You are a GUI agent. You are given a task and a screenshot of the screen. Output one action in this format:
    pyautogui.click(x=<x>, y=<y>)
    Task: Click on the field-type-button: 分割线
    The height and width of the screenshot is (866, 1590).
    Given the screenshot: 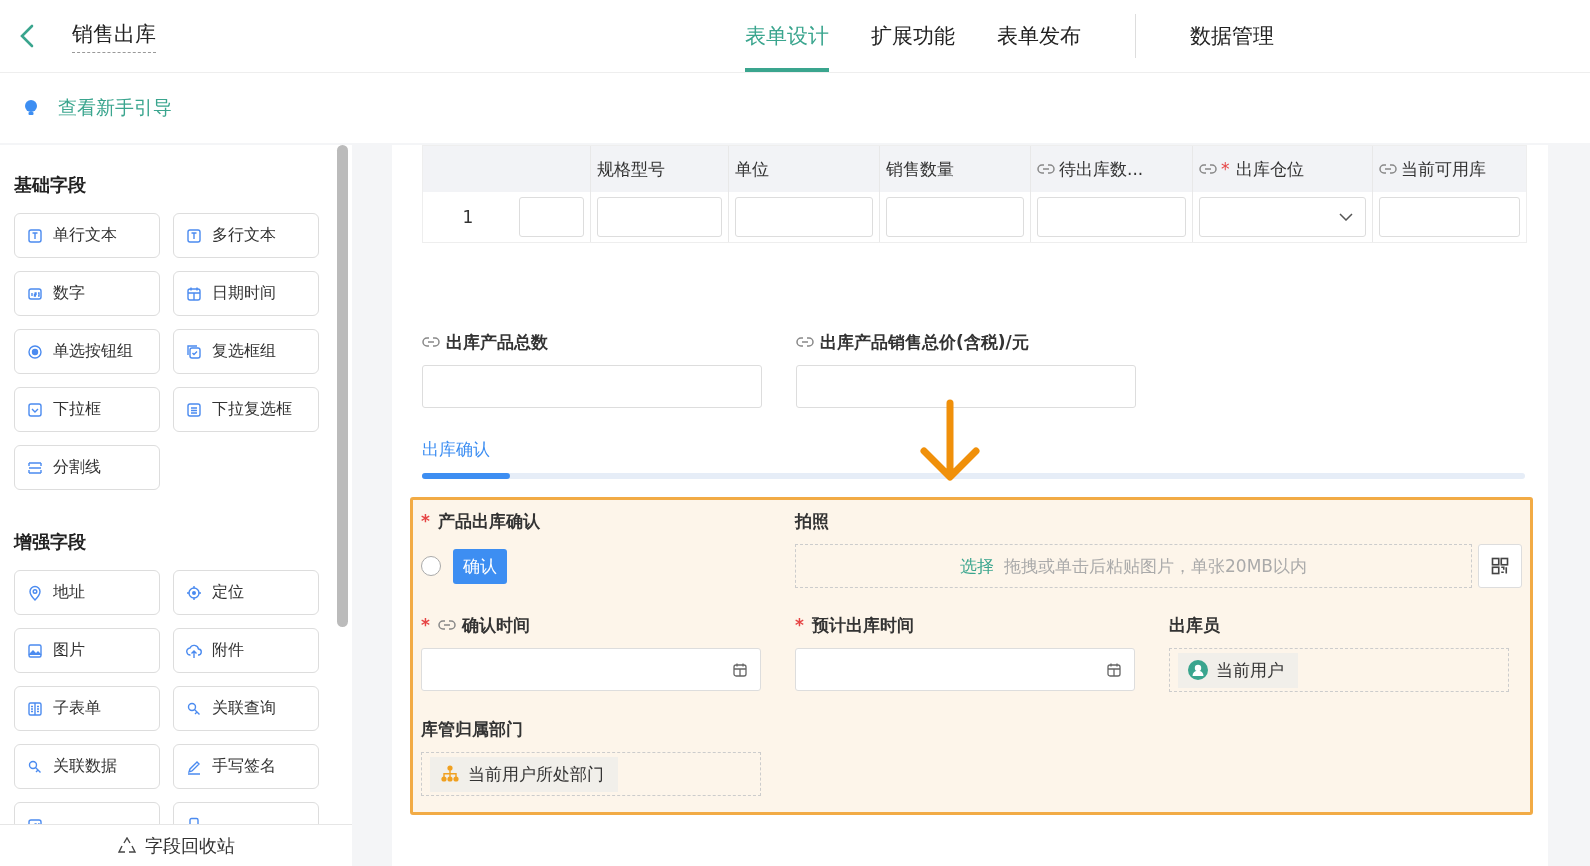 What is the action you would take?
    pyautogui.click(x=87, y=467)
    